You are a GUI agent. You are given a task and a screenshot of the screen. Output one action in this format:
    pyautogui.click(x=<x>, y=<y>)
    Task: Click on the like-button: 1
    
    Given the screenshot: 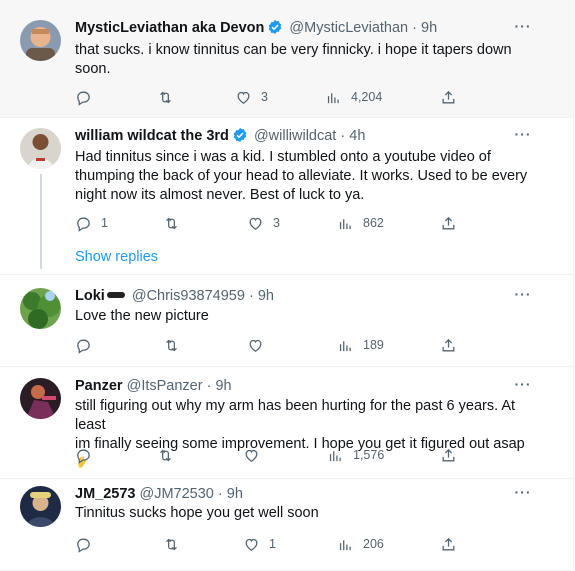 What is the action you would take?
    pyautogui.click(x=259, y=544)
    